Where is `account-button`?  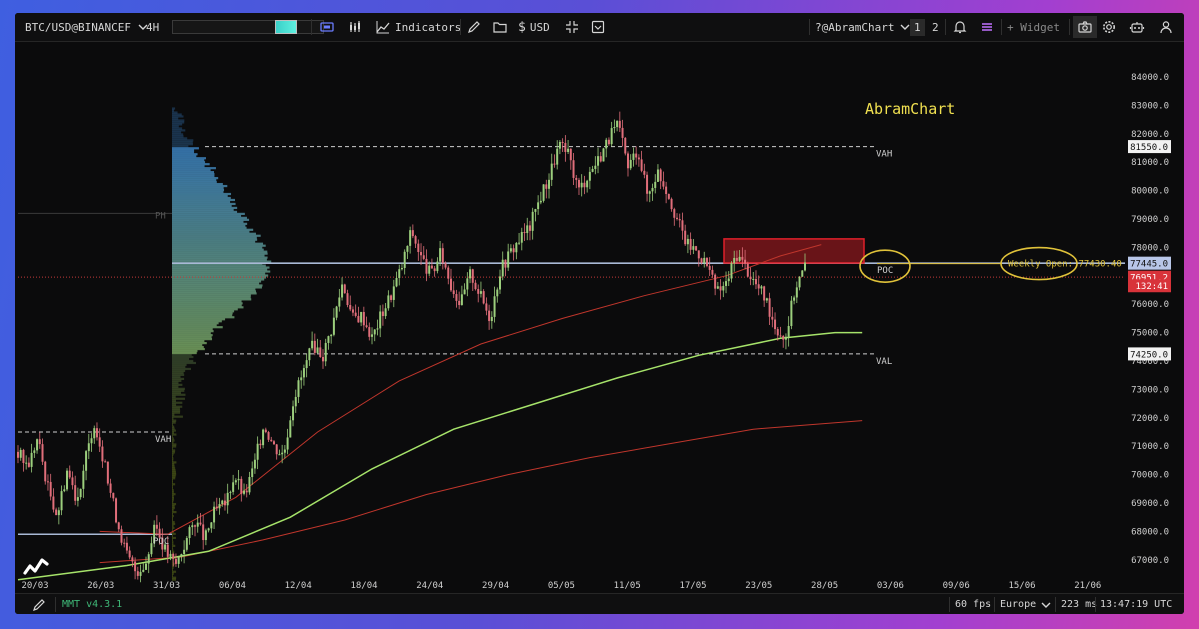
account-button is located at coordinates (1166, 27).